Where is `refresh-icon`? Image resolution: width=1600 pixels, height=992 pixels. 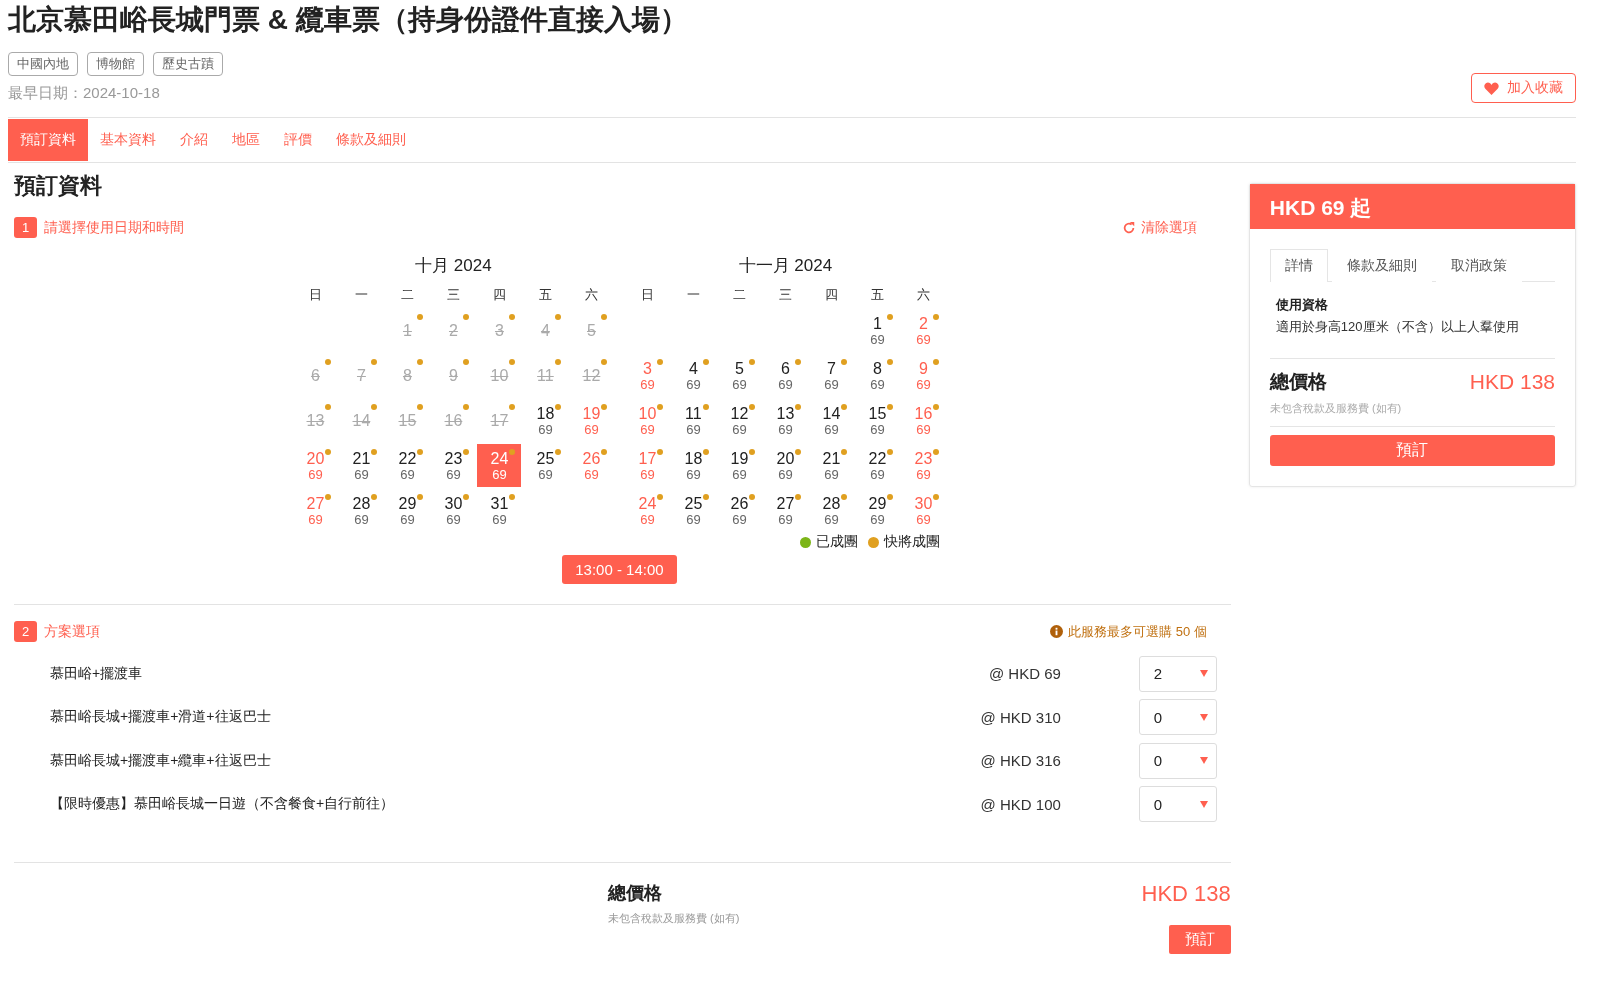
refresh-icon is located at coordinates (1128, 227).